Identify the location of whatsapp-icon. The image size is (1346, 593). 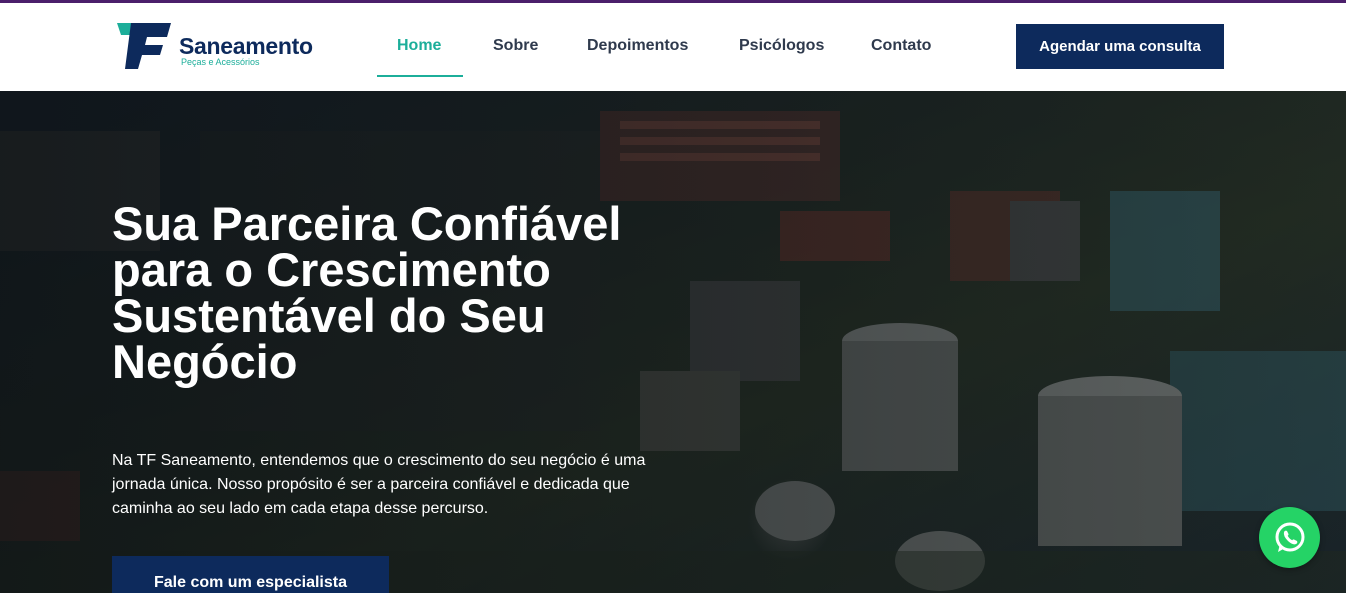
(1289, 537).